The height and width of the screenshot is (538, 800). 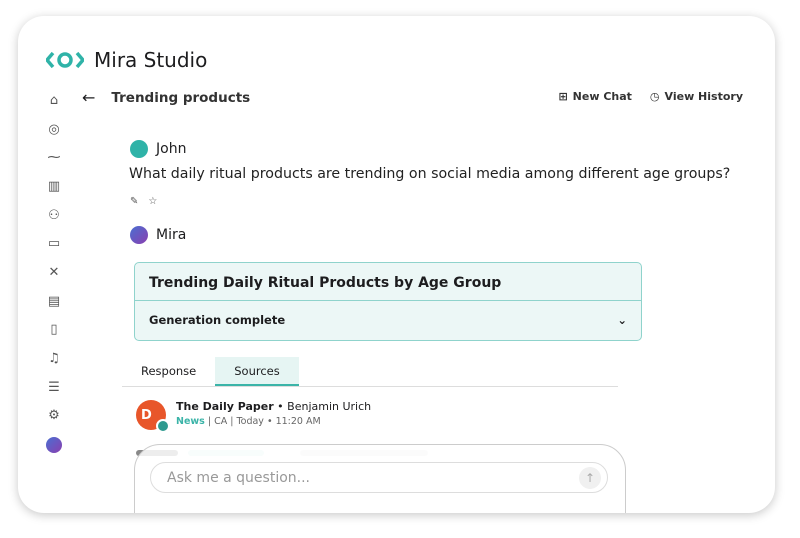 I want to click on view-history-button: ◷ View History, so click(x=696, y=96).